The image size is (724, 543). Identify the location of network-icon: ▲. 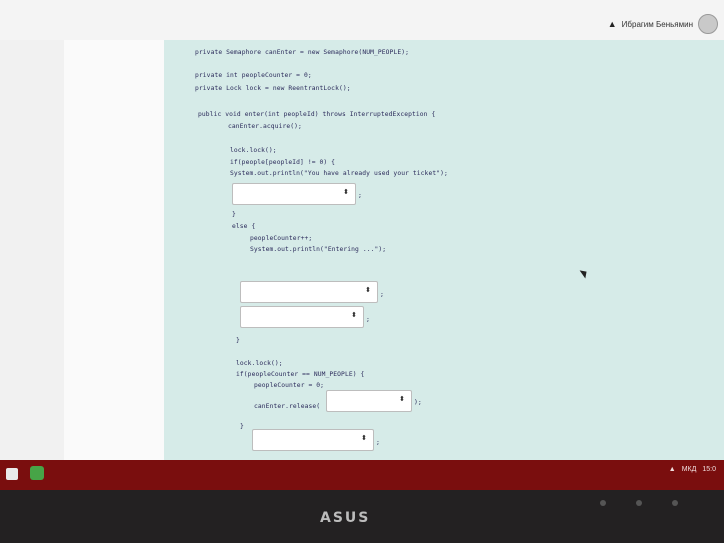
(672, 469).